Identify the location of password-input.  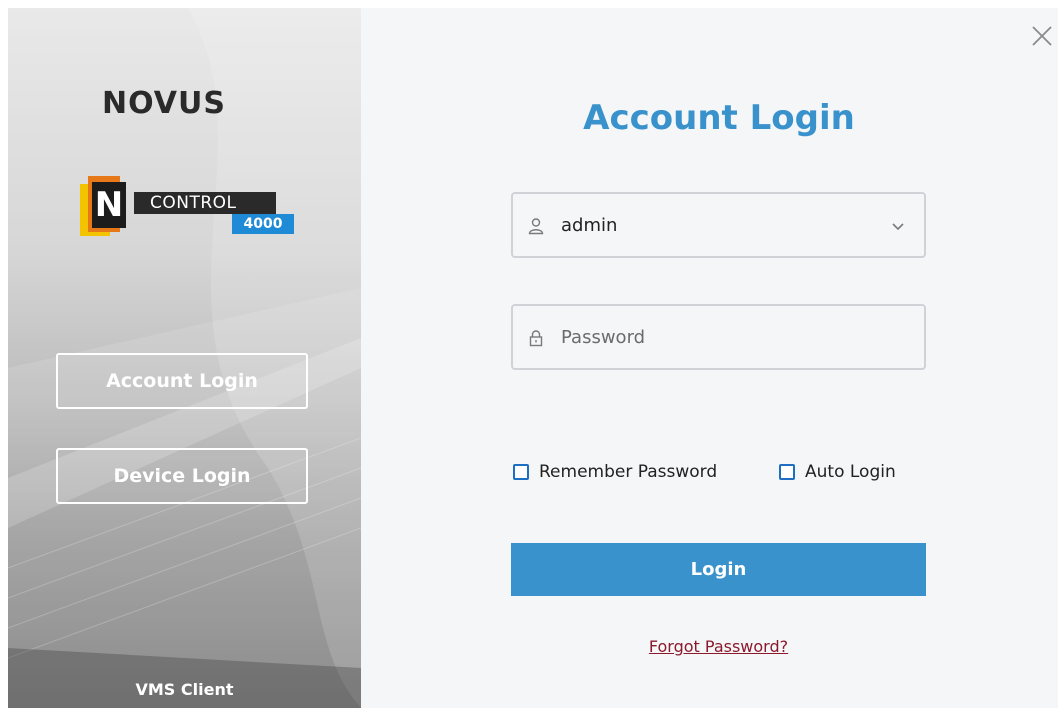
(711, 337).